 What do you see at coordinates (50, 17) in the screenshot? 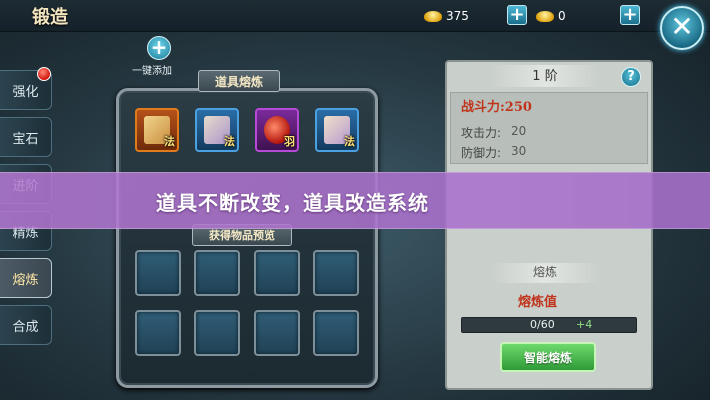
I see `page-title: 锻造` at bounding box center [50, 17].